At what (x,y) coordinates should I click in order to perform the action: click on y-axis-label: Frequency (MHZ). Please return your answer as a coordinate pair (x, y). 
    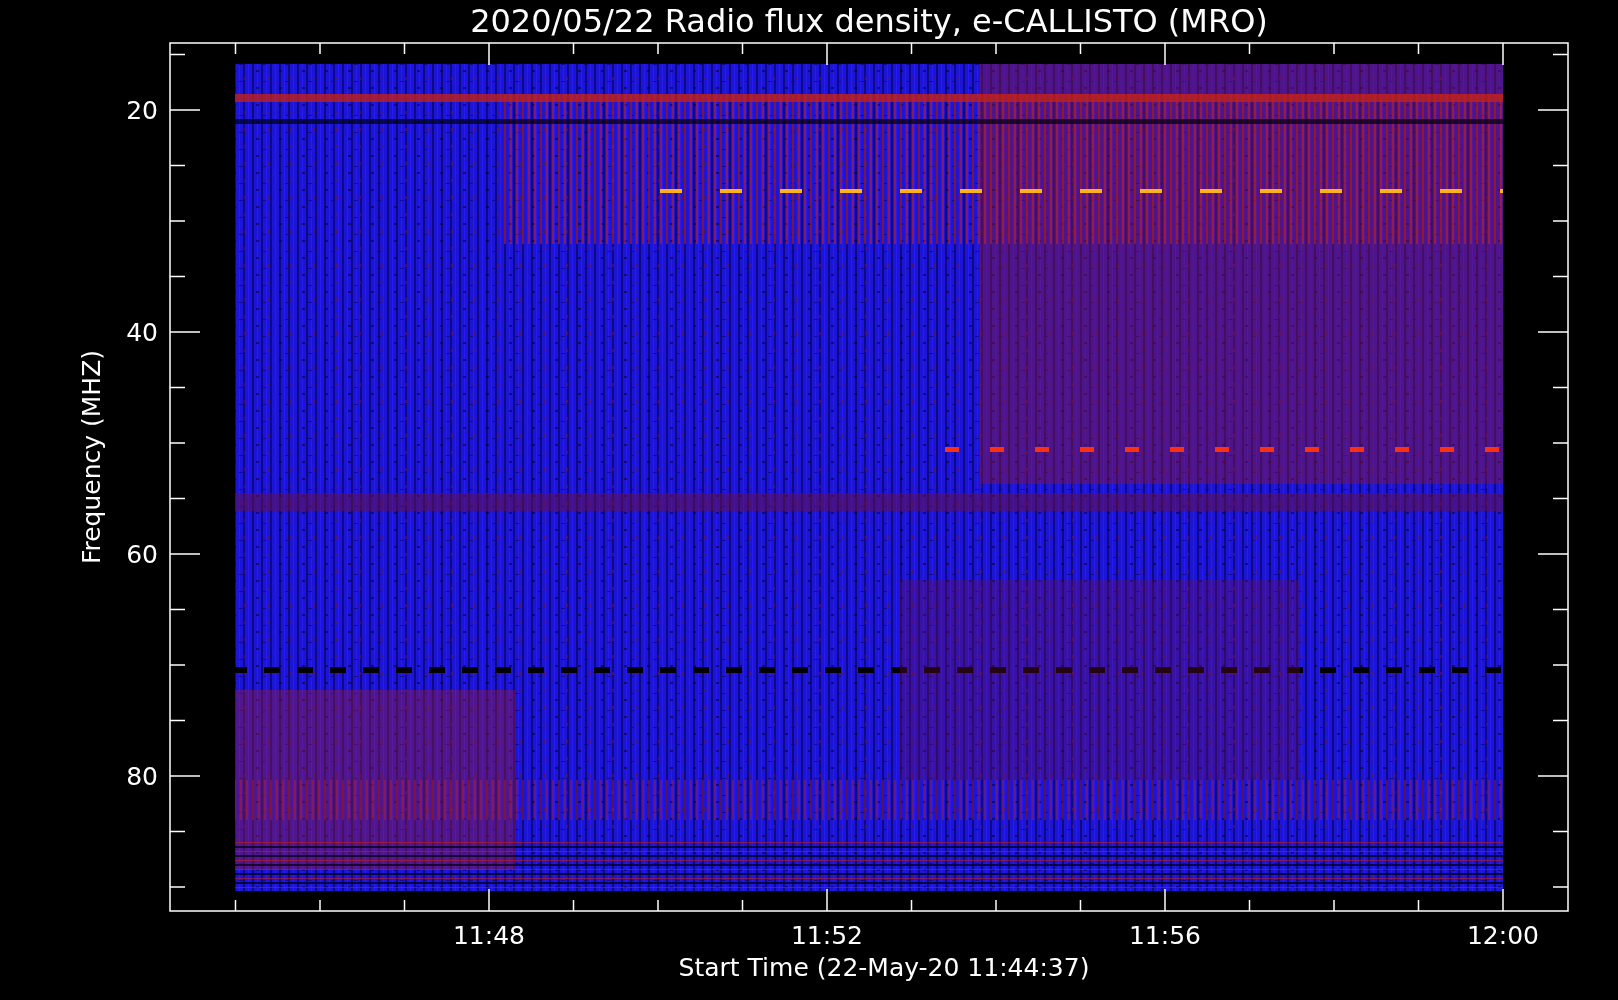
    Looking at the image, I should click on (91, 457).